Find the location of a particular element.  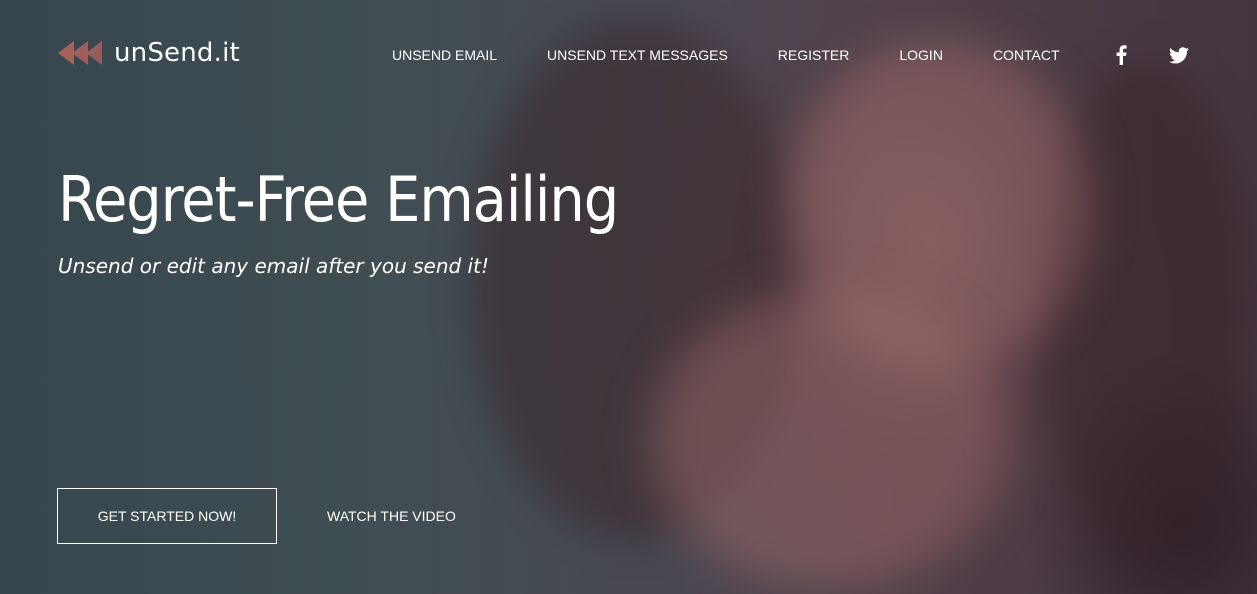

hero-headline: Regret-Free Emailing is located at coordinates (338, 199).